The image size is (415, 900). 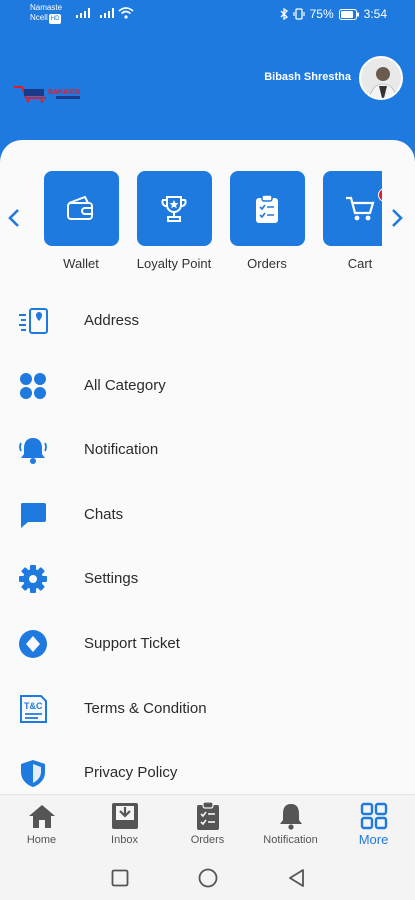 I want to click on cart-icon, so click(x=360, y=208).